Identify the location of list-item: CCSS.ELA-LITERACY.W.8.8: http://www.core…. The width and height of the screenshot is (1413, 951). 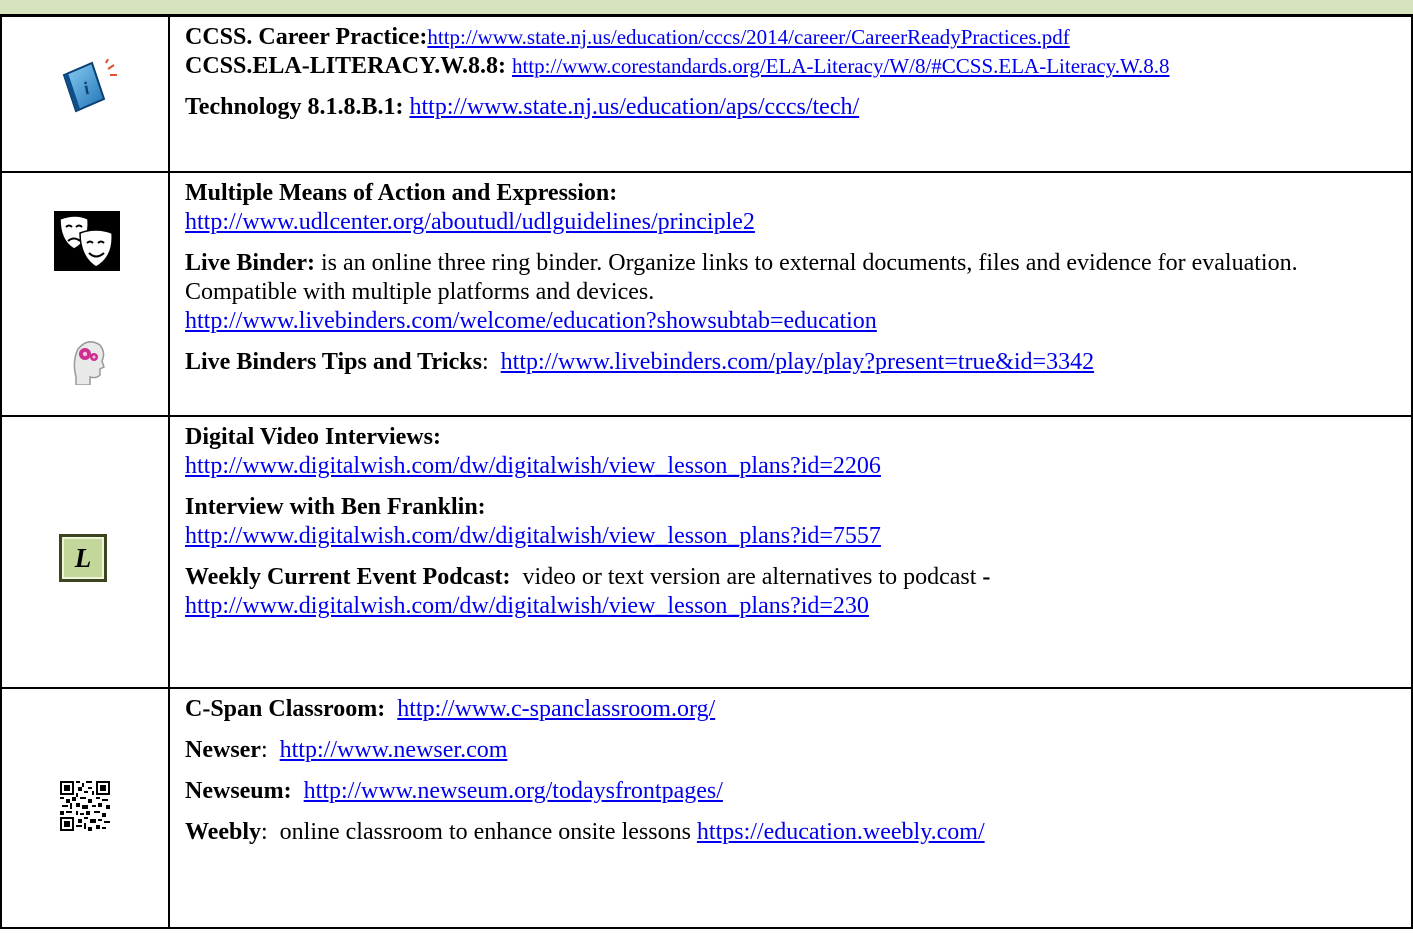
(796, 66).